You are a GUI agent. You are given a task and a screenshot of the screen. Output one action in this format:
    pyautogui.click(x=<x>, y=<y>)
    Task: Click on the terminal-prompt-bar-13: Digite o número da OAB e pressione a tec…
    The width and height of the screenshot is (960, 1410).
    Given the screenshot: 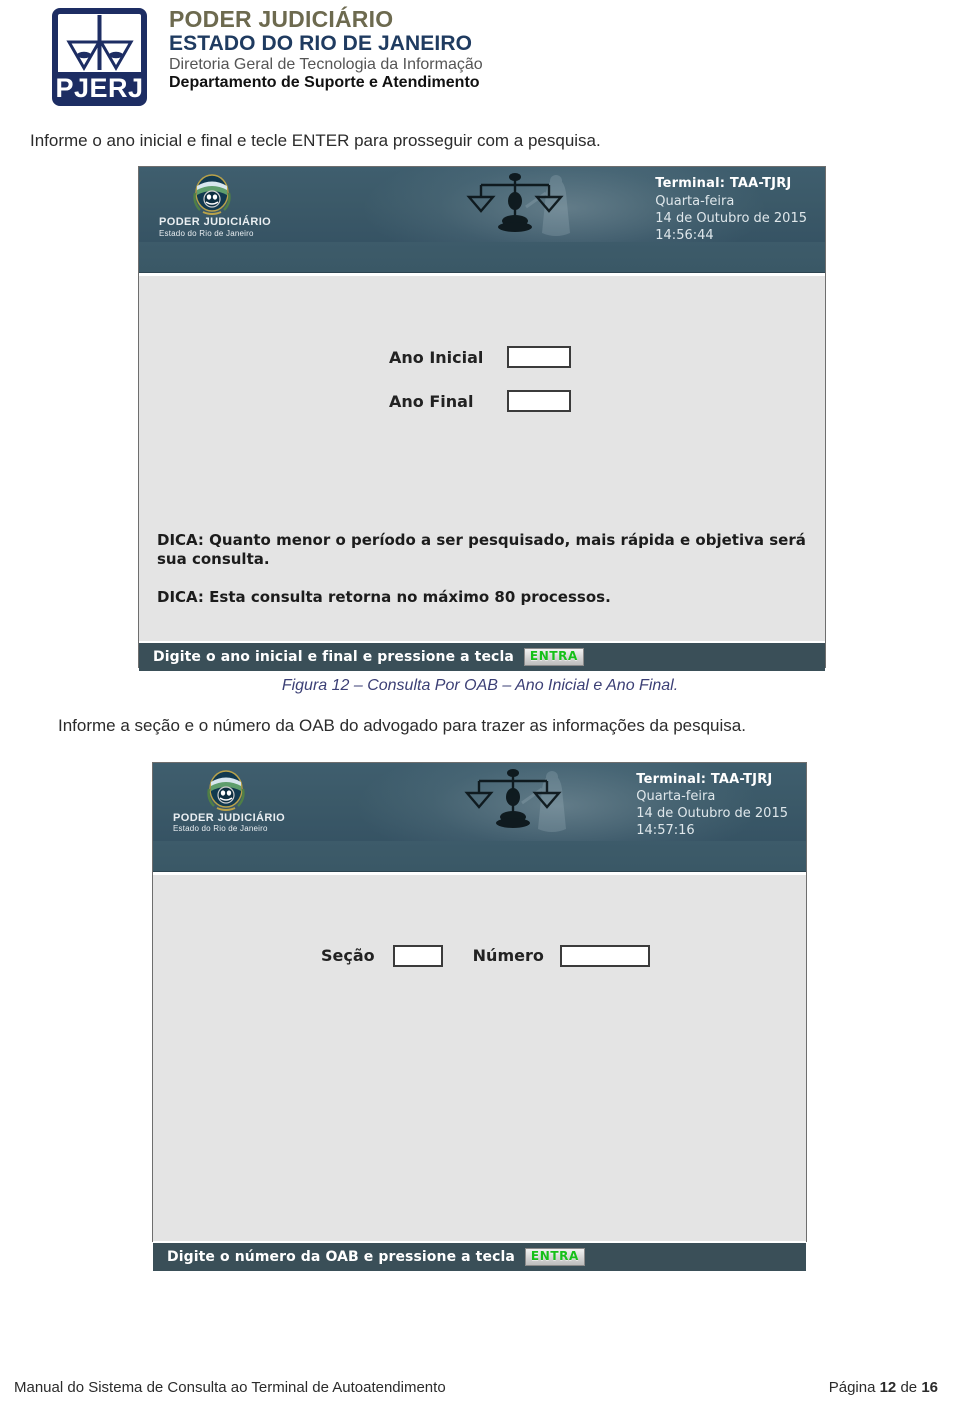 What is the action you would take?
    pyautogui.click(x=479, y=1255)
    